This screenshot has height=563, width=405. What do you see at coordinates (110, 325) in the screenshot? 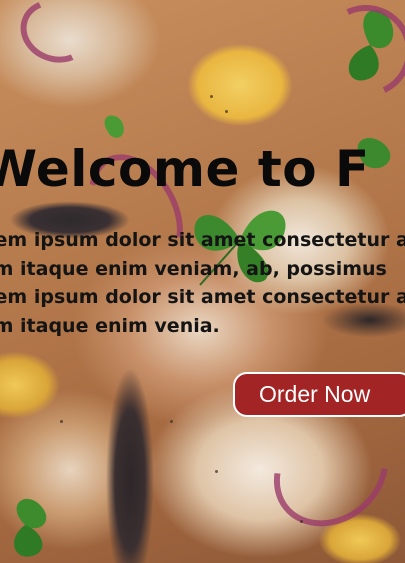
I see `hero-description-line: Illum itaque enim venia.` at bounding box center [110, 325].